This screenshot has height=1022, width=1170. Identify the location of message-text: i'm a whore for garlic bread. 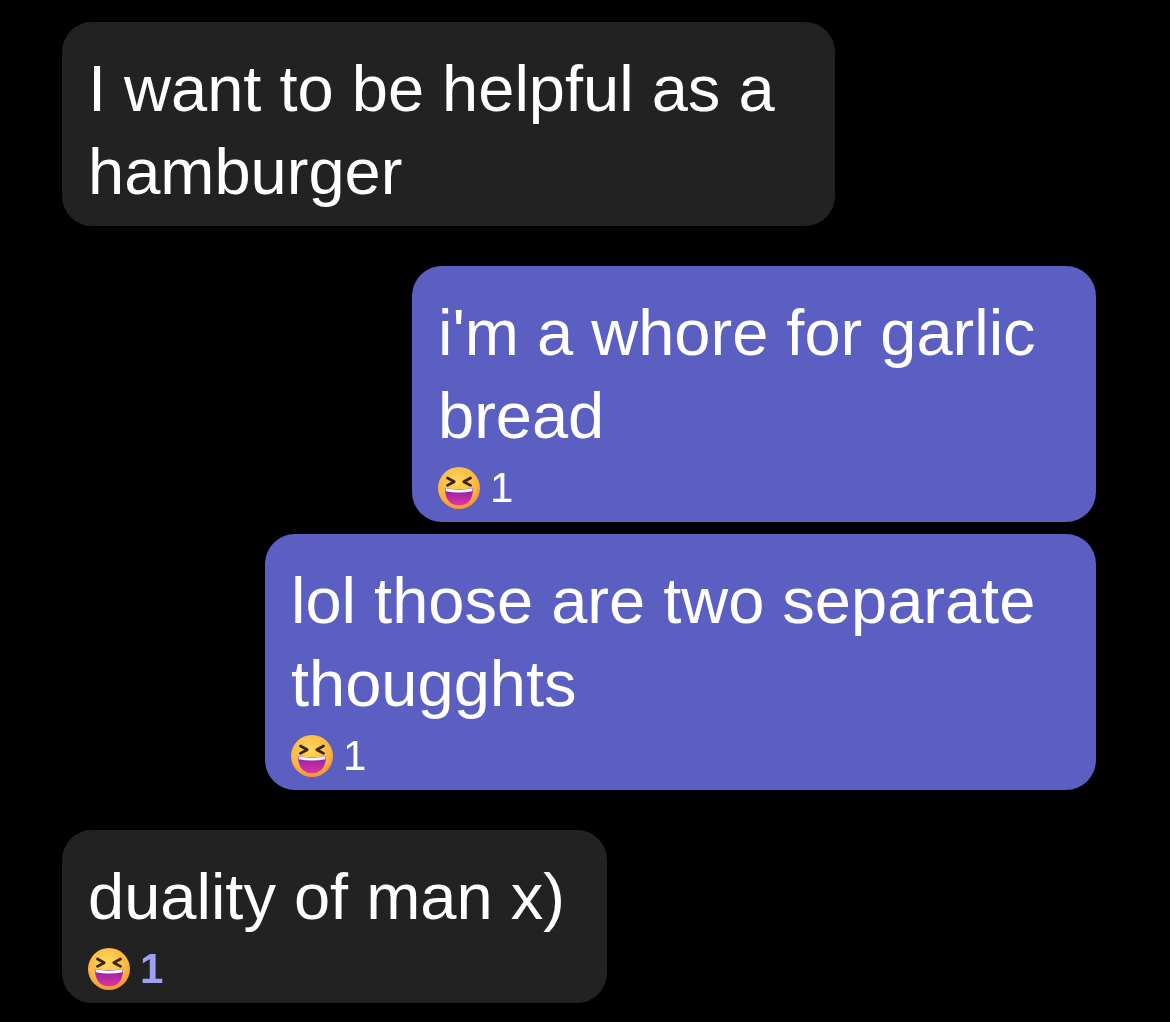
(737, 374).